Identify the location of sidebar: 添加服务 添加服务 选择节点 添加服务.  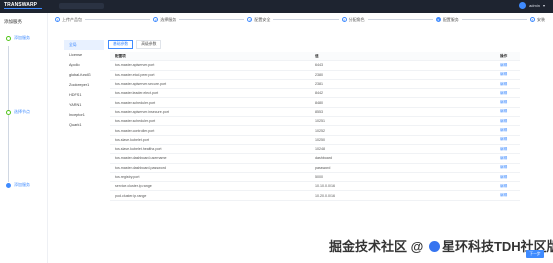
(24, 138).